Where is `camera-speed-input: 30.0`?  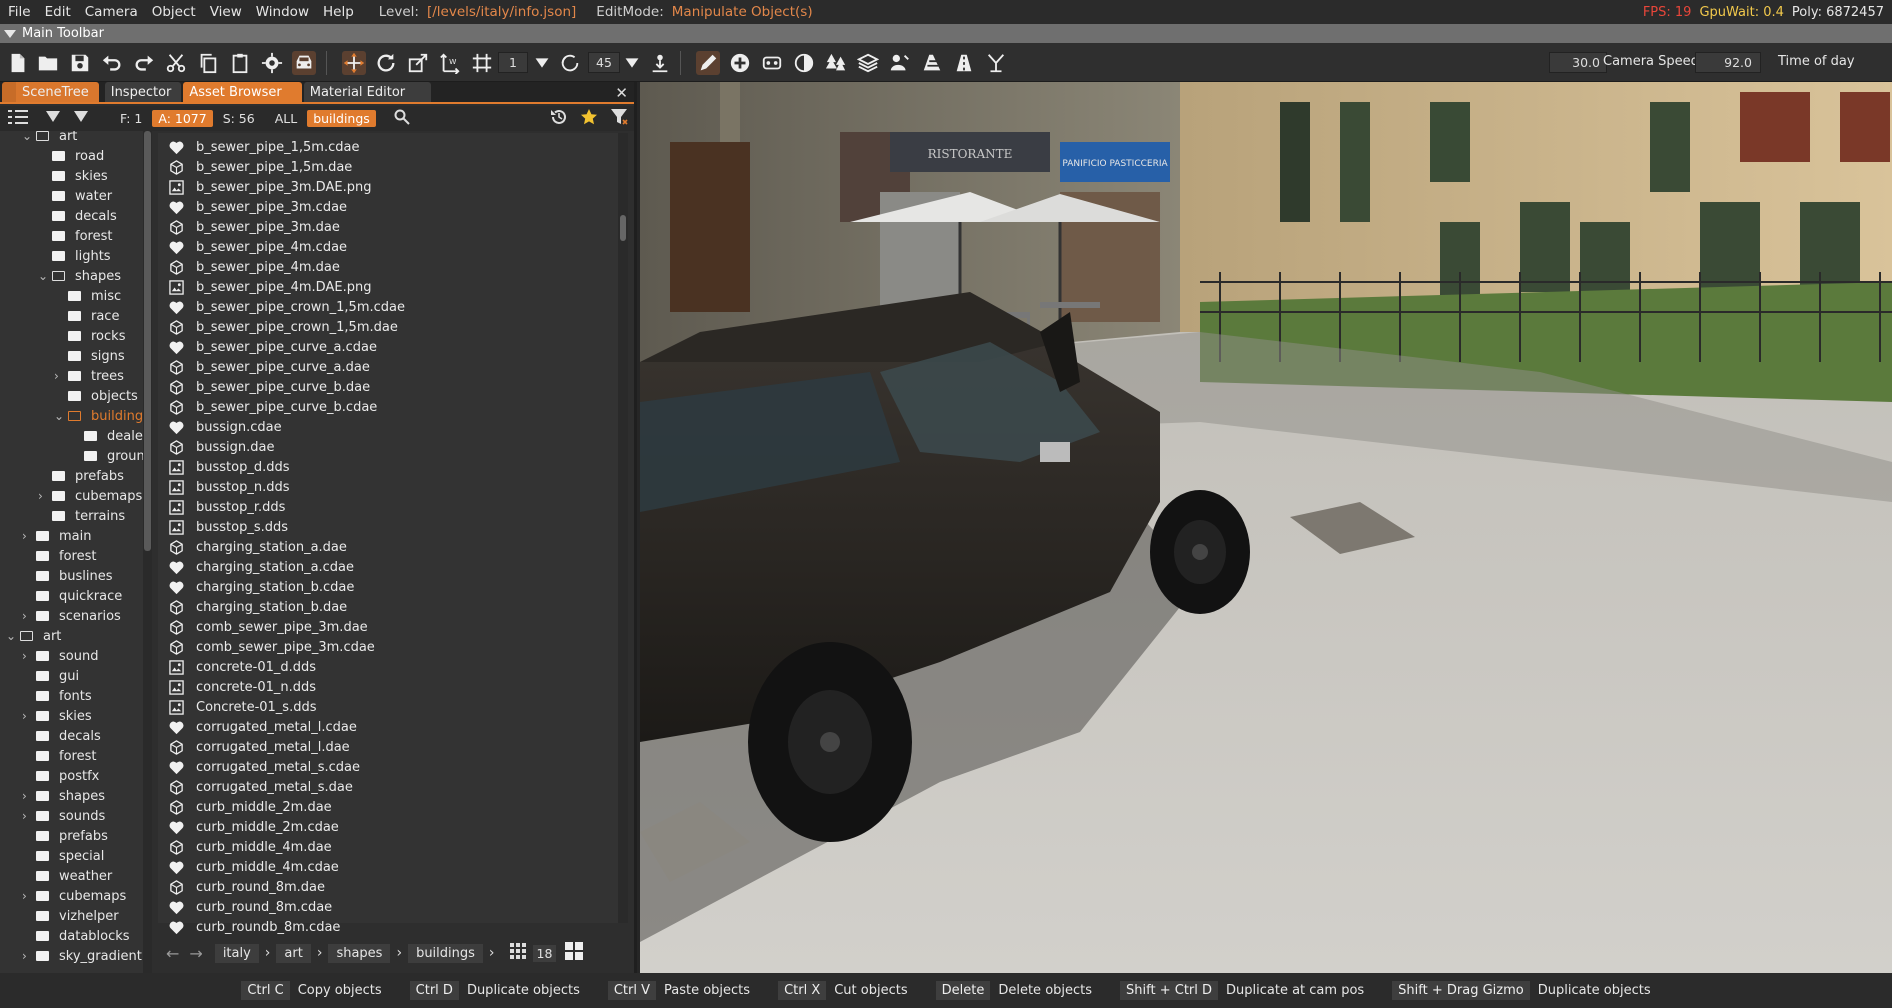
camera-speed-input: 30.0 is located at coordinates (1578, 62).